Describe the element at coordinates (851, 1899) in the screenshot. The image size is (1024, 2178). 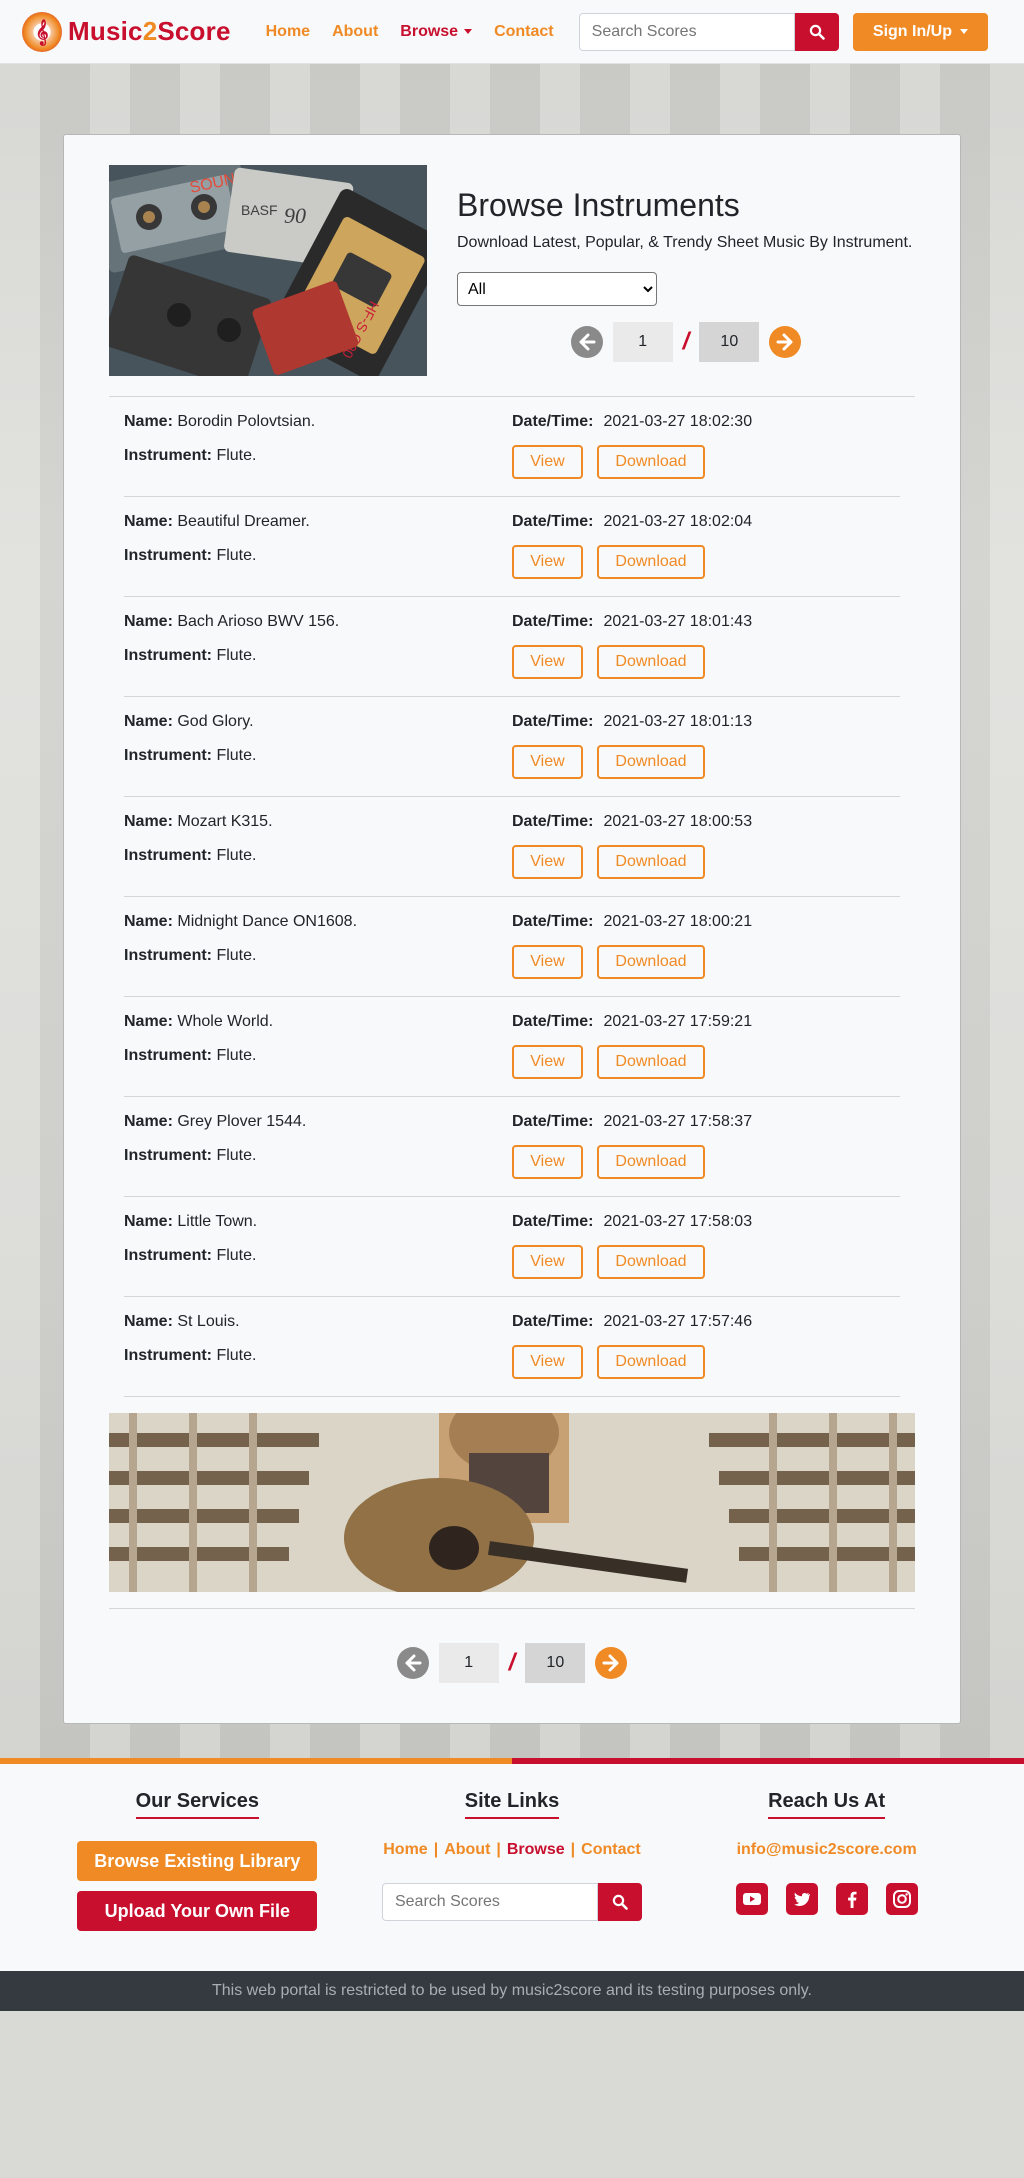
I see `facebook-icon` at that location.